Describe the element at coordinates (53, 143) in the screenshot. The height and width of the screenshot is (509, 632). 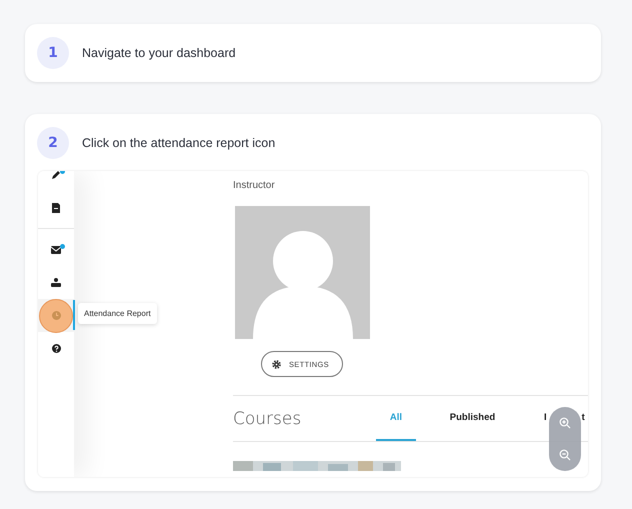
I see `step-number: 2` at that location.